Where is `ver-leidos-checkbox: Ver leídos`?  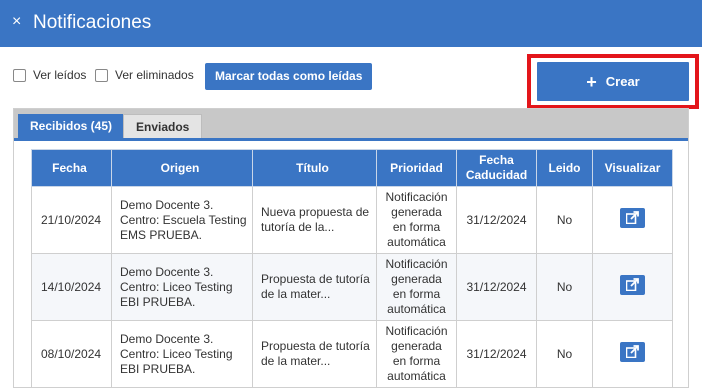 ver-leidos-checkbox: Ver leídos is located at coordinates (49, 75).